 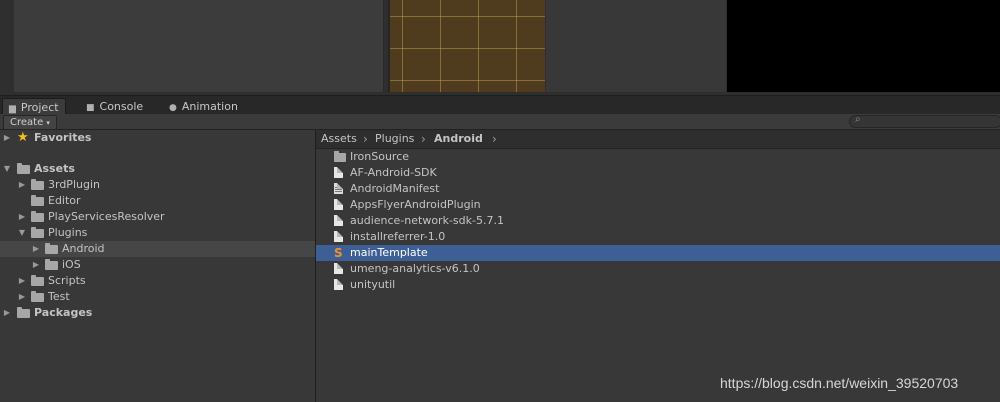 What do you see at coordinates (380, 156) in the screenshot?
I see `file-name: IronSource` at bounding box center [380, 156].